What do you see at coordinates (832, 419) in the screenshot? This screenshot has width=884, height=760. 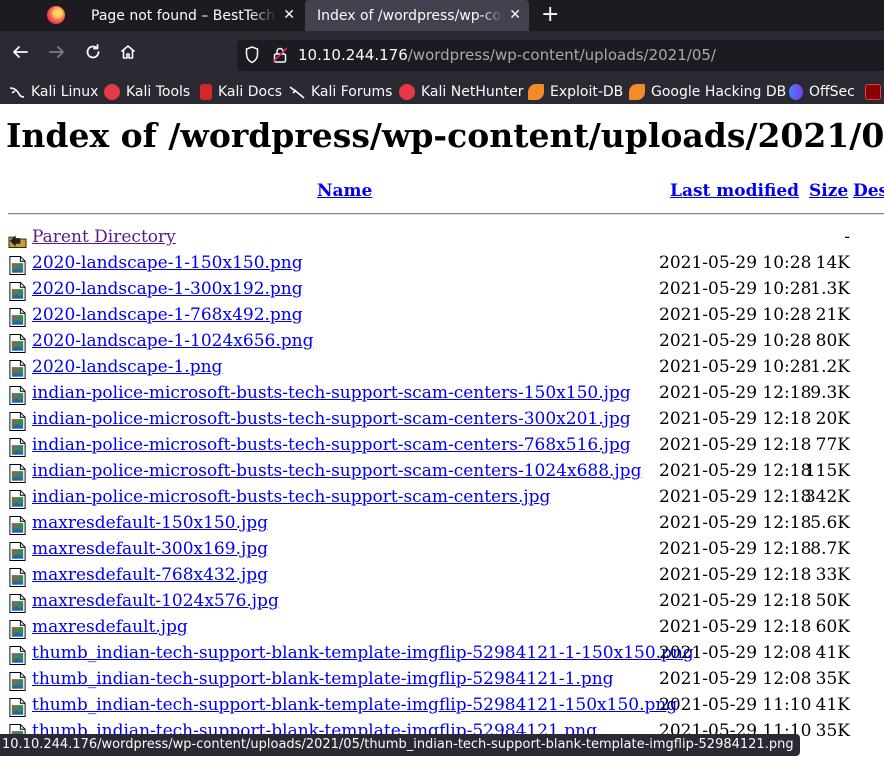 I see `file-size: 20K` at bounding box center [832, 419].